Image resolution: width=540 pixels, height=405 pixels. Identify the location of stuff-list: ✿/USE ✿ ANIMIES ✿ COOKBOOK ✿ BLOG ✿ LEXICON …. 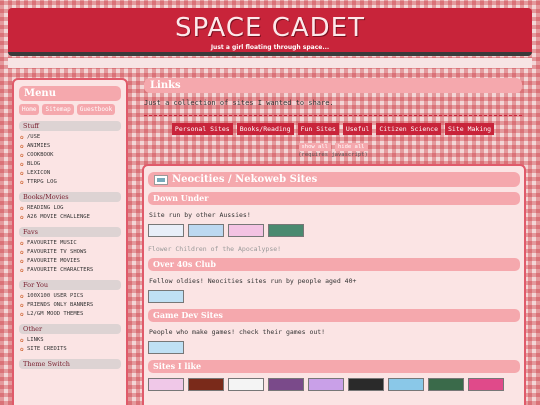
(70, 160).